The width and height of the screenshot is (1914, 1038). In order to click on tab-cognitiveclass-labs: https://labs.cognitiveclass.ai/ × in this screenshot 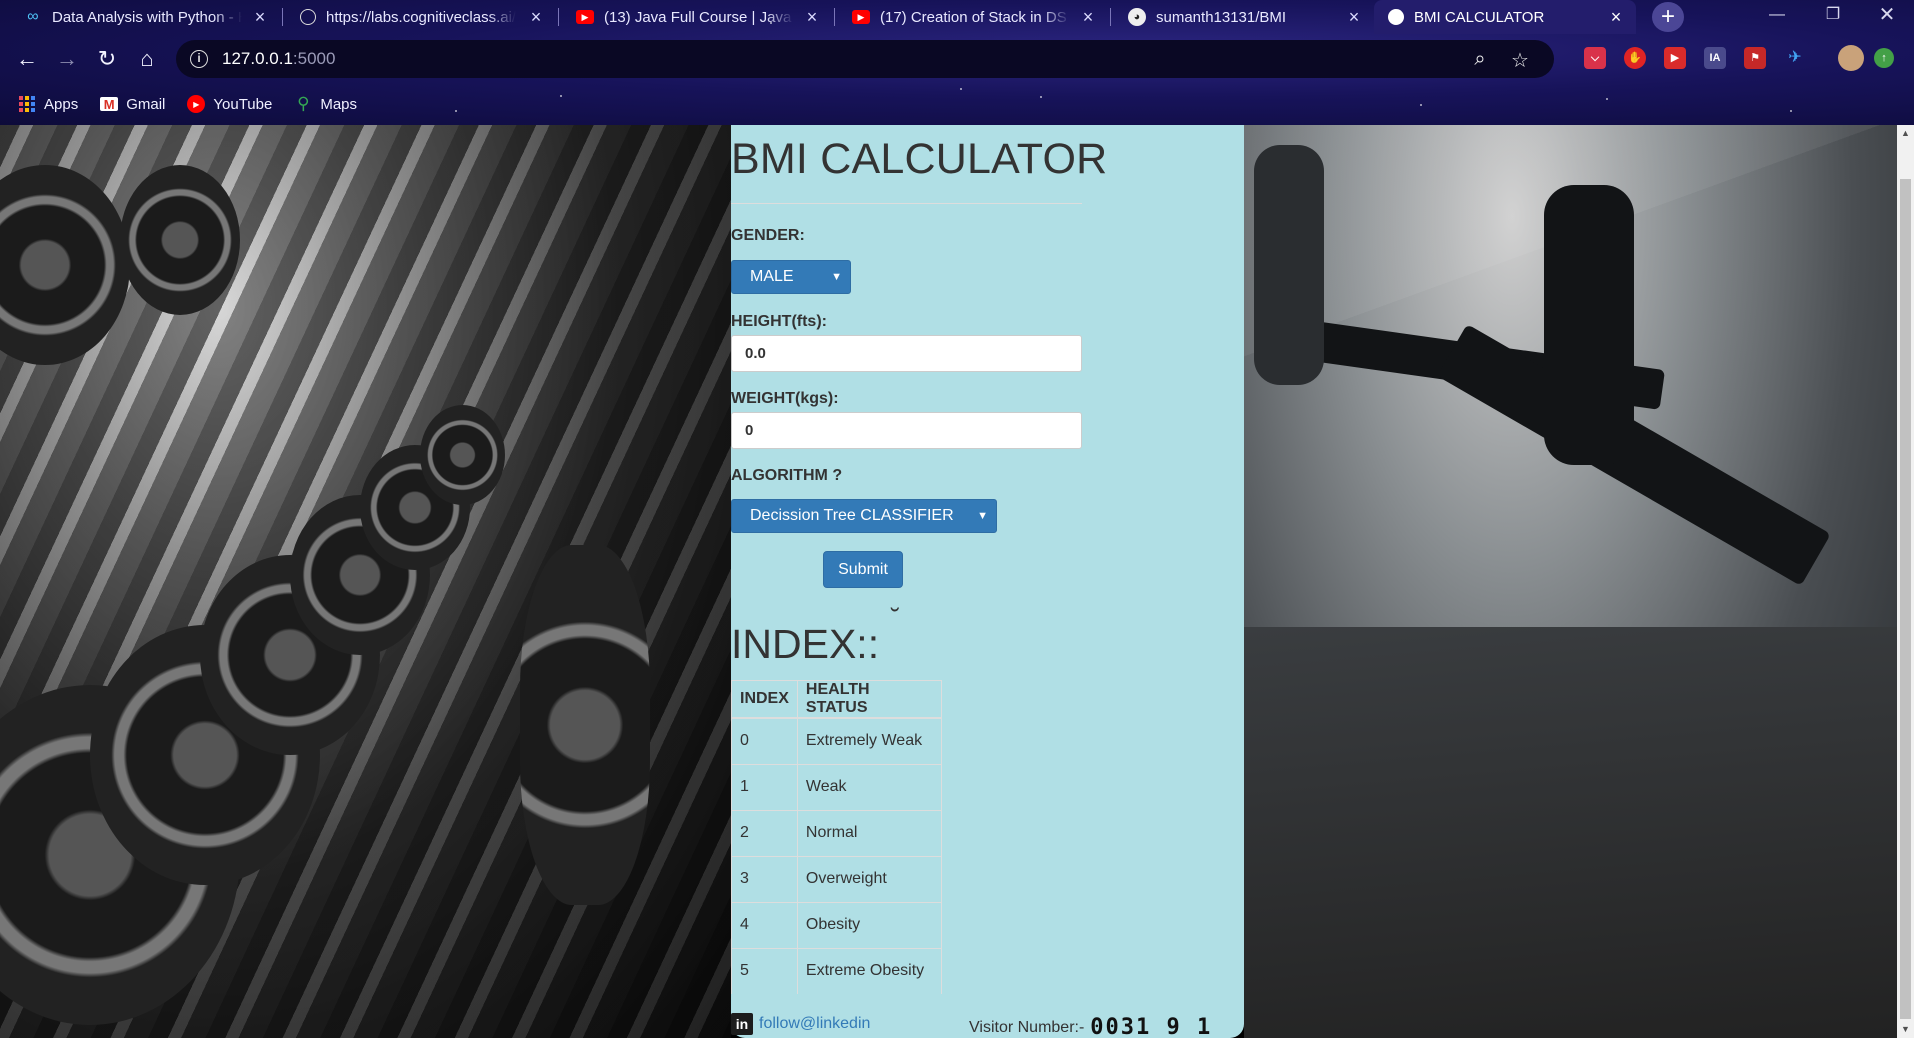, I will do `click(421, 17)`.